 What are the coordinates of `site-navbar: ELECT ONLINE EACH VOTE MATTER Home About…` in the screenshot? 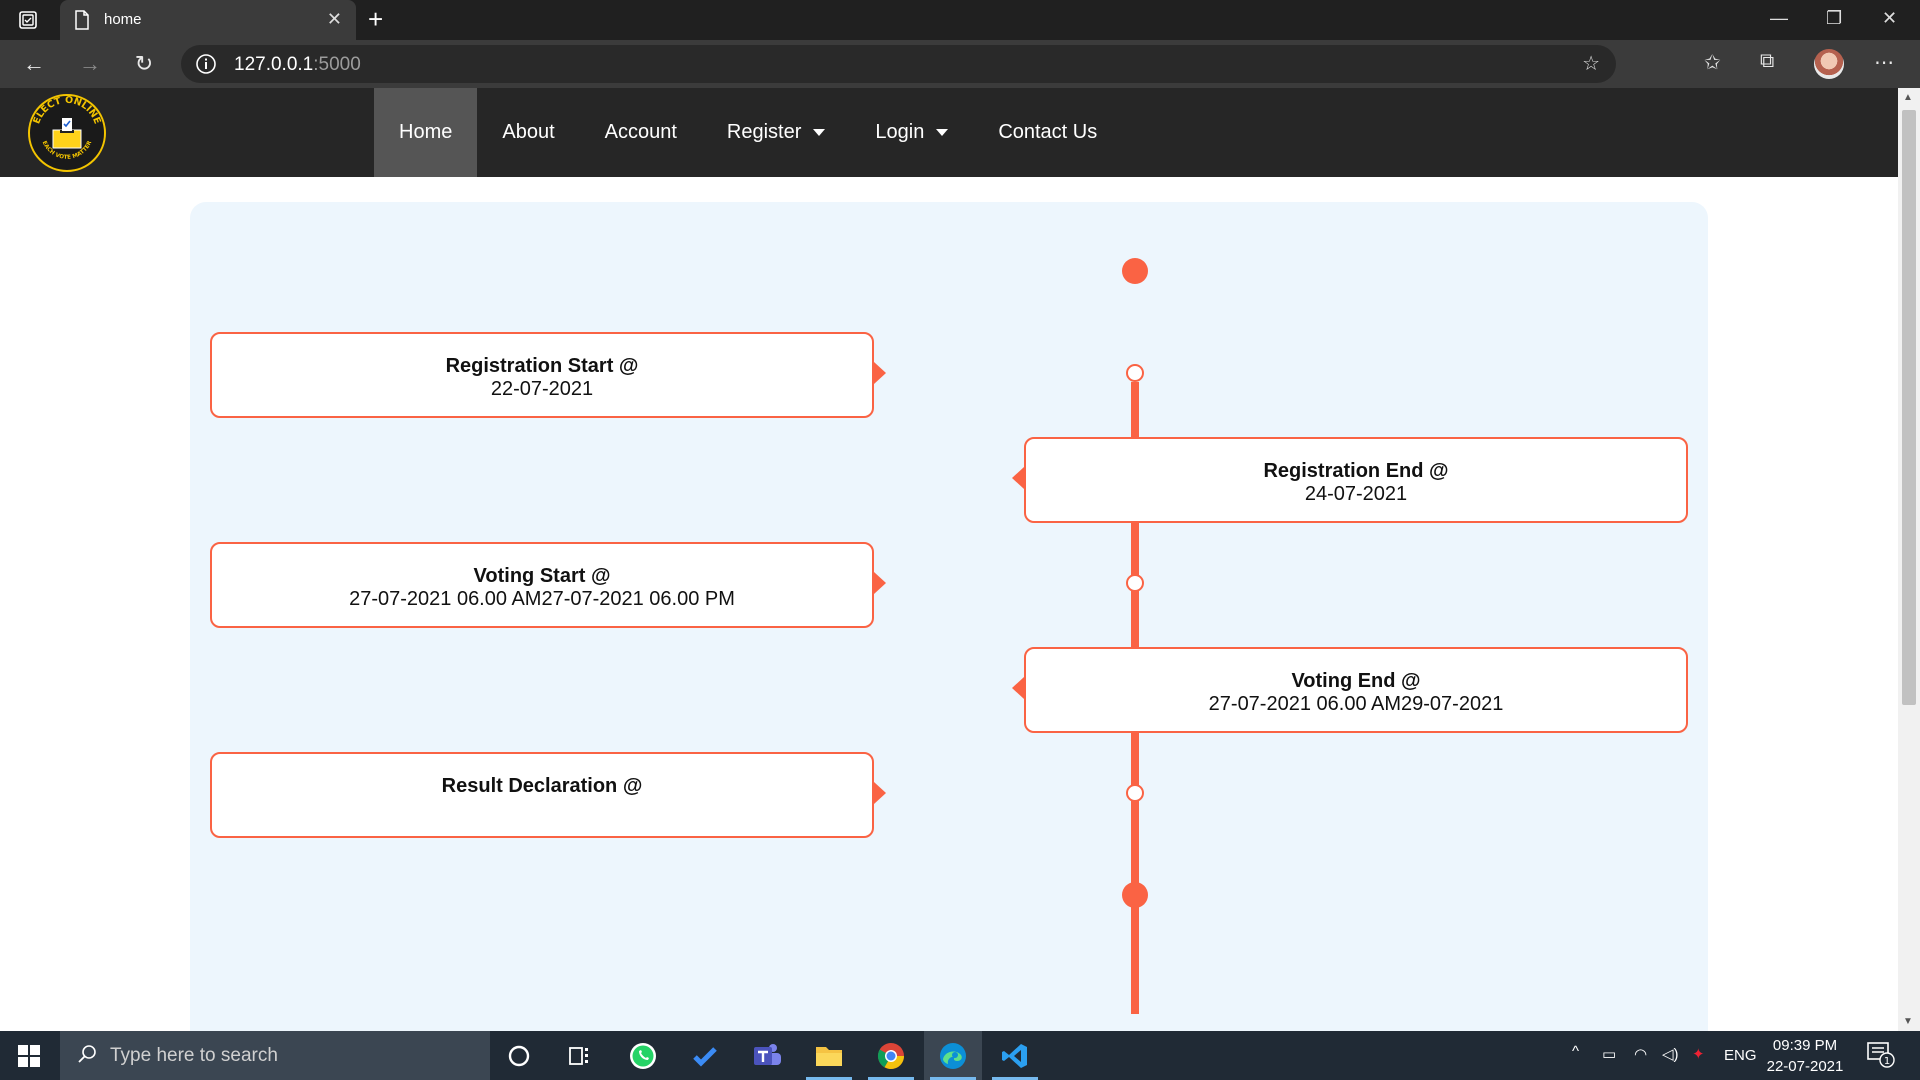 It's located at (949, 132).